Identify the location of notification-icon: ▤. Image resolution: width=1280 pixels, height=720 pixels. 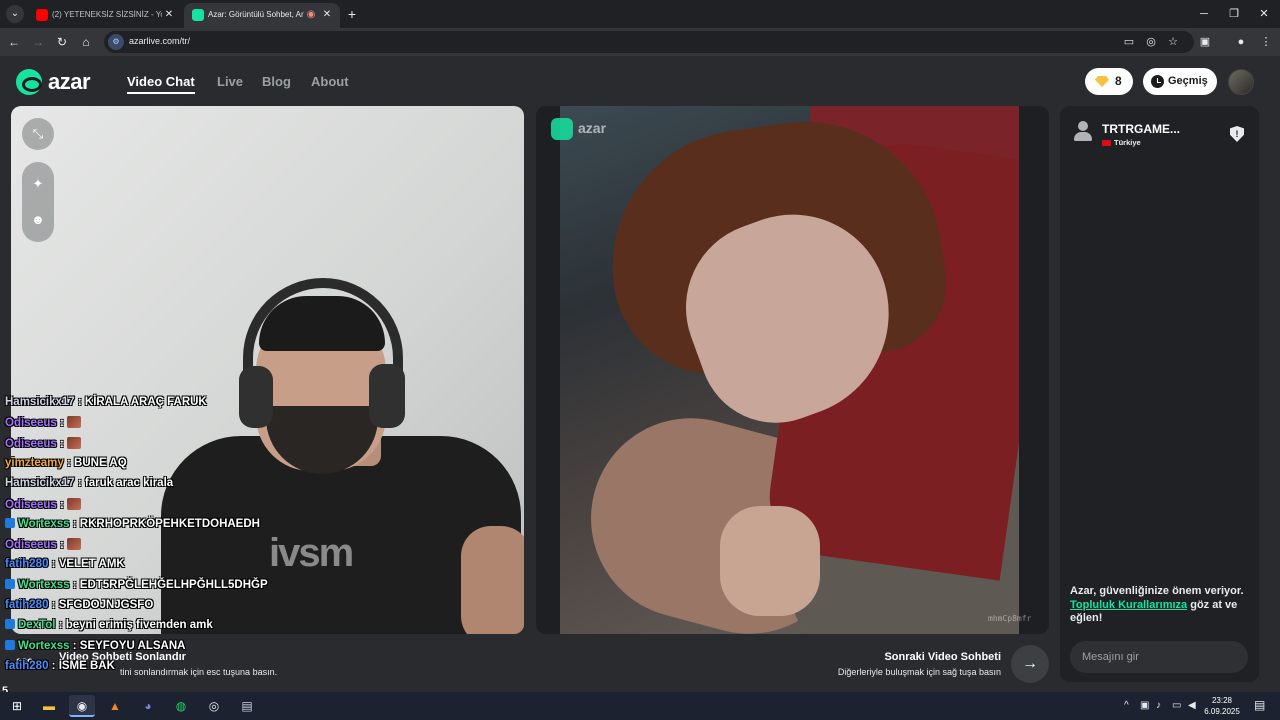
(1259, 705).